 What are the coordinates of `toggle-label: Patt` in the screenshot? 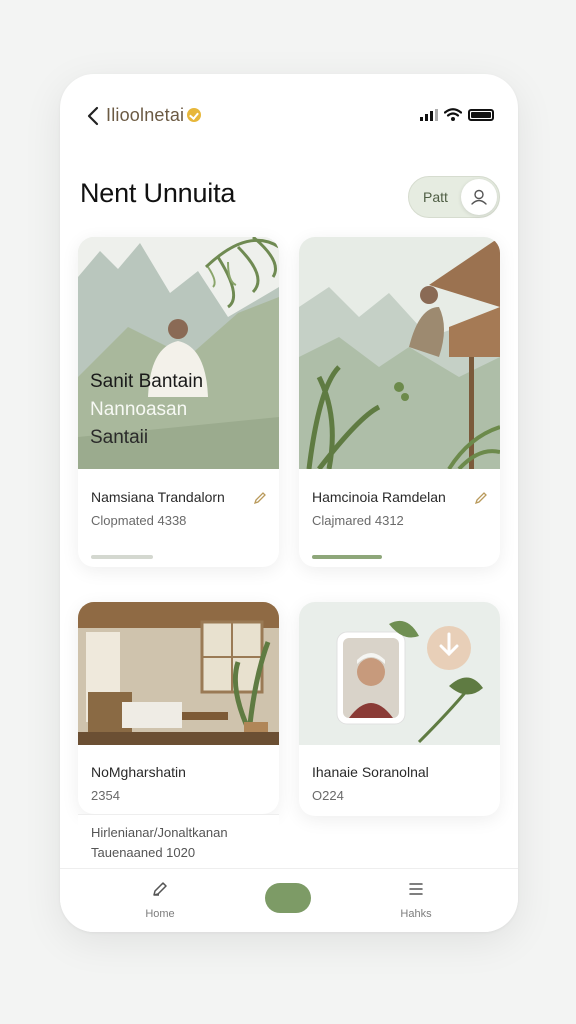 It's located at (435, 197).